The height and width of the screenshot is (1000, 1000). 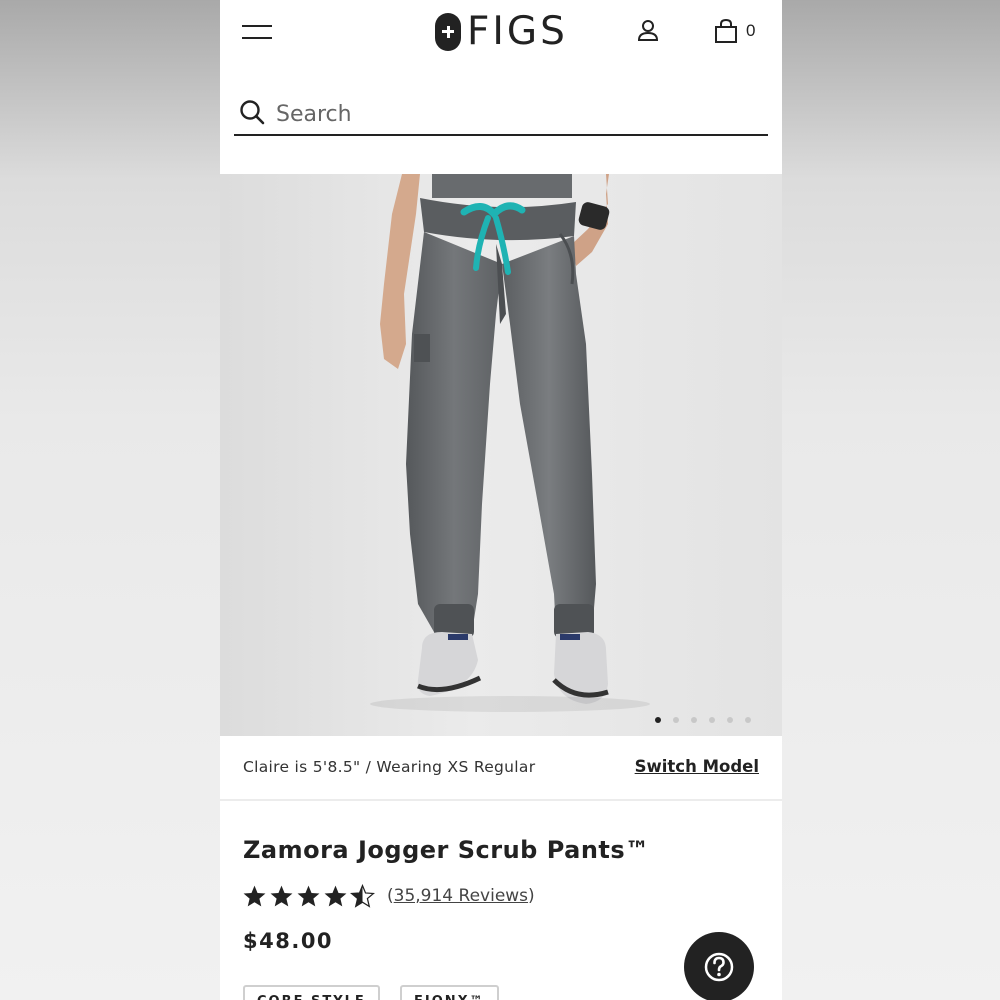 I want to click on product-rating: (35,914 Reviews), so click(x=388, y=896).